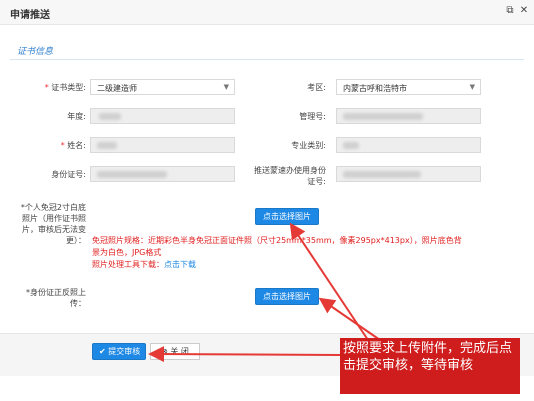 This screenshot has height=401, width=534. I want to click on tool-download-line: 照片处理工具下载：点击下载, so click(144, 264).